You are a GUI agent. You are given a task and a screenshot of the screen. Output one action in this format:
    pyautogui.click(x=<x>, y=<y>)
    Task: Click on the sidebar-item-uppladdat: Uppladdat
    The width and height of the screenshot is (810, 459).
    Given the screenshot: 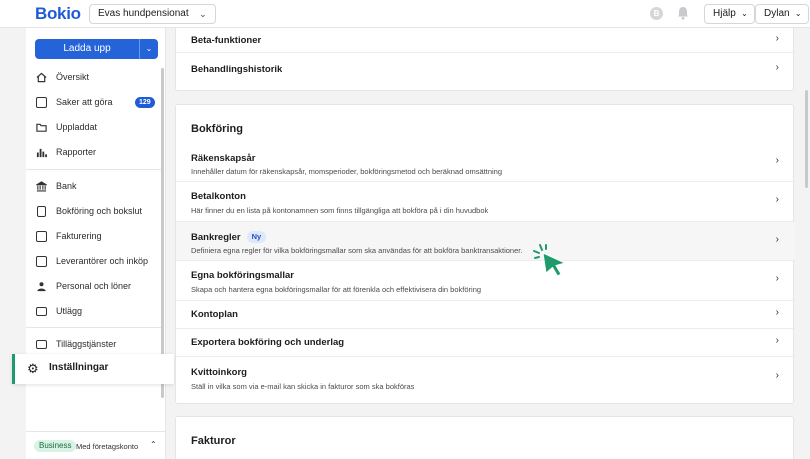 What is the action you would take?
    pyautogui.click(x=93, y=128)
    